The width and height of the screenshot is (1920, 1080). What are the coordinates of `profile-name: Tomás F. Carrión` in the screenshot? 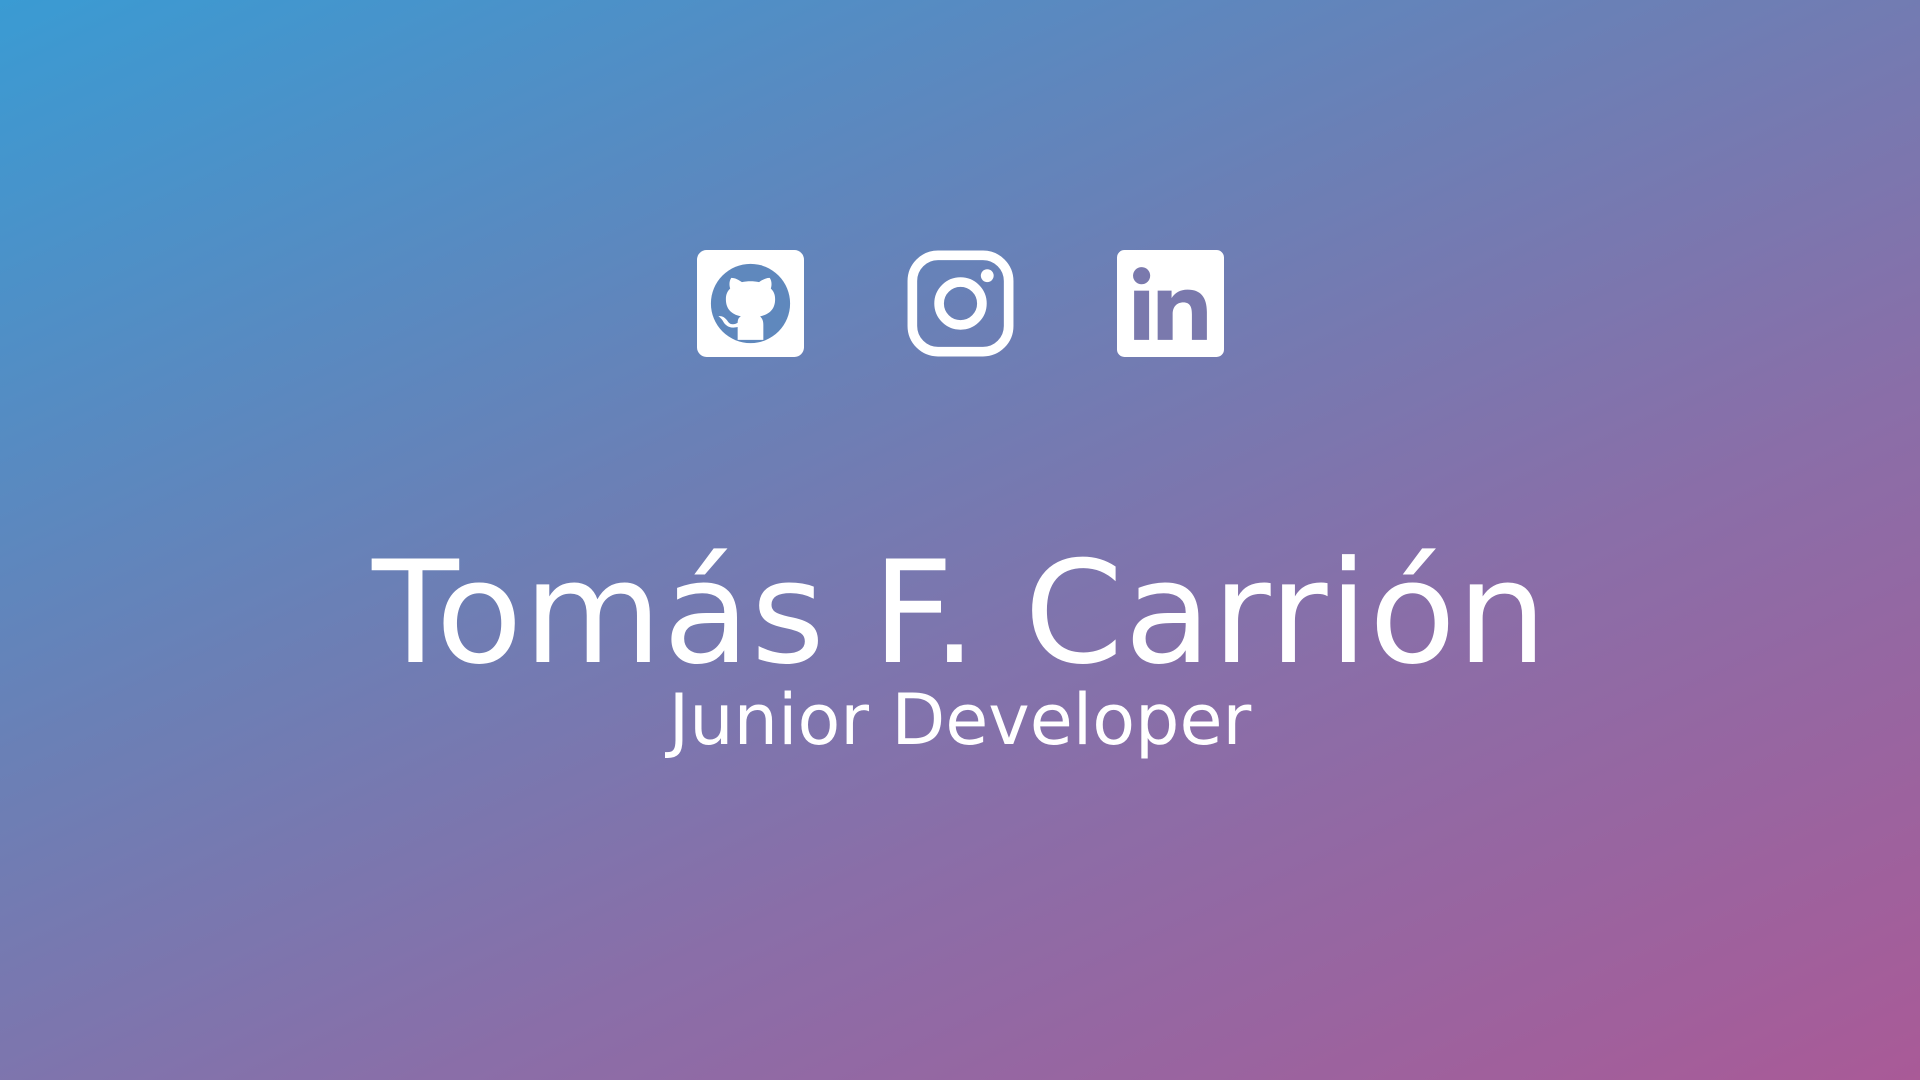 It's located at (960, 614).